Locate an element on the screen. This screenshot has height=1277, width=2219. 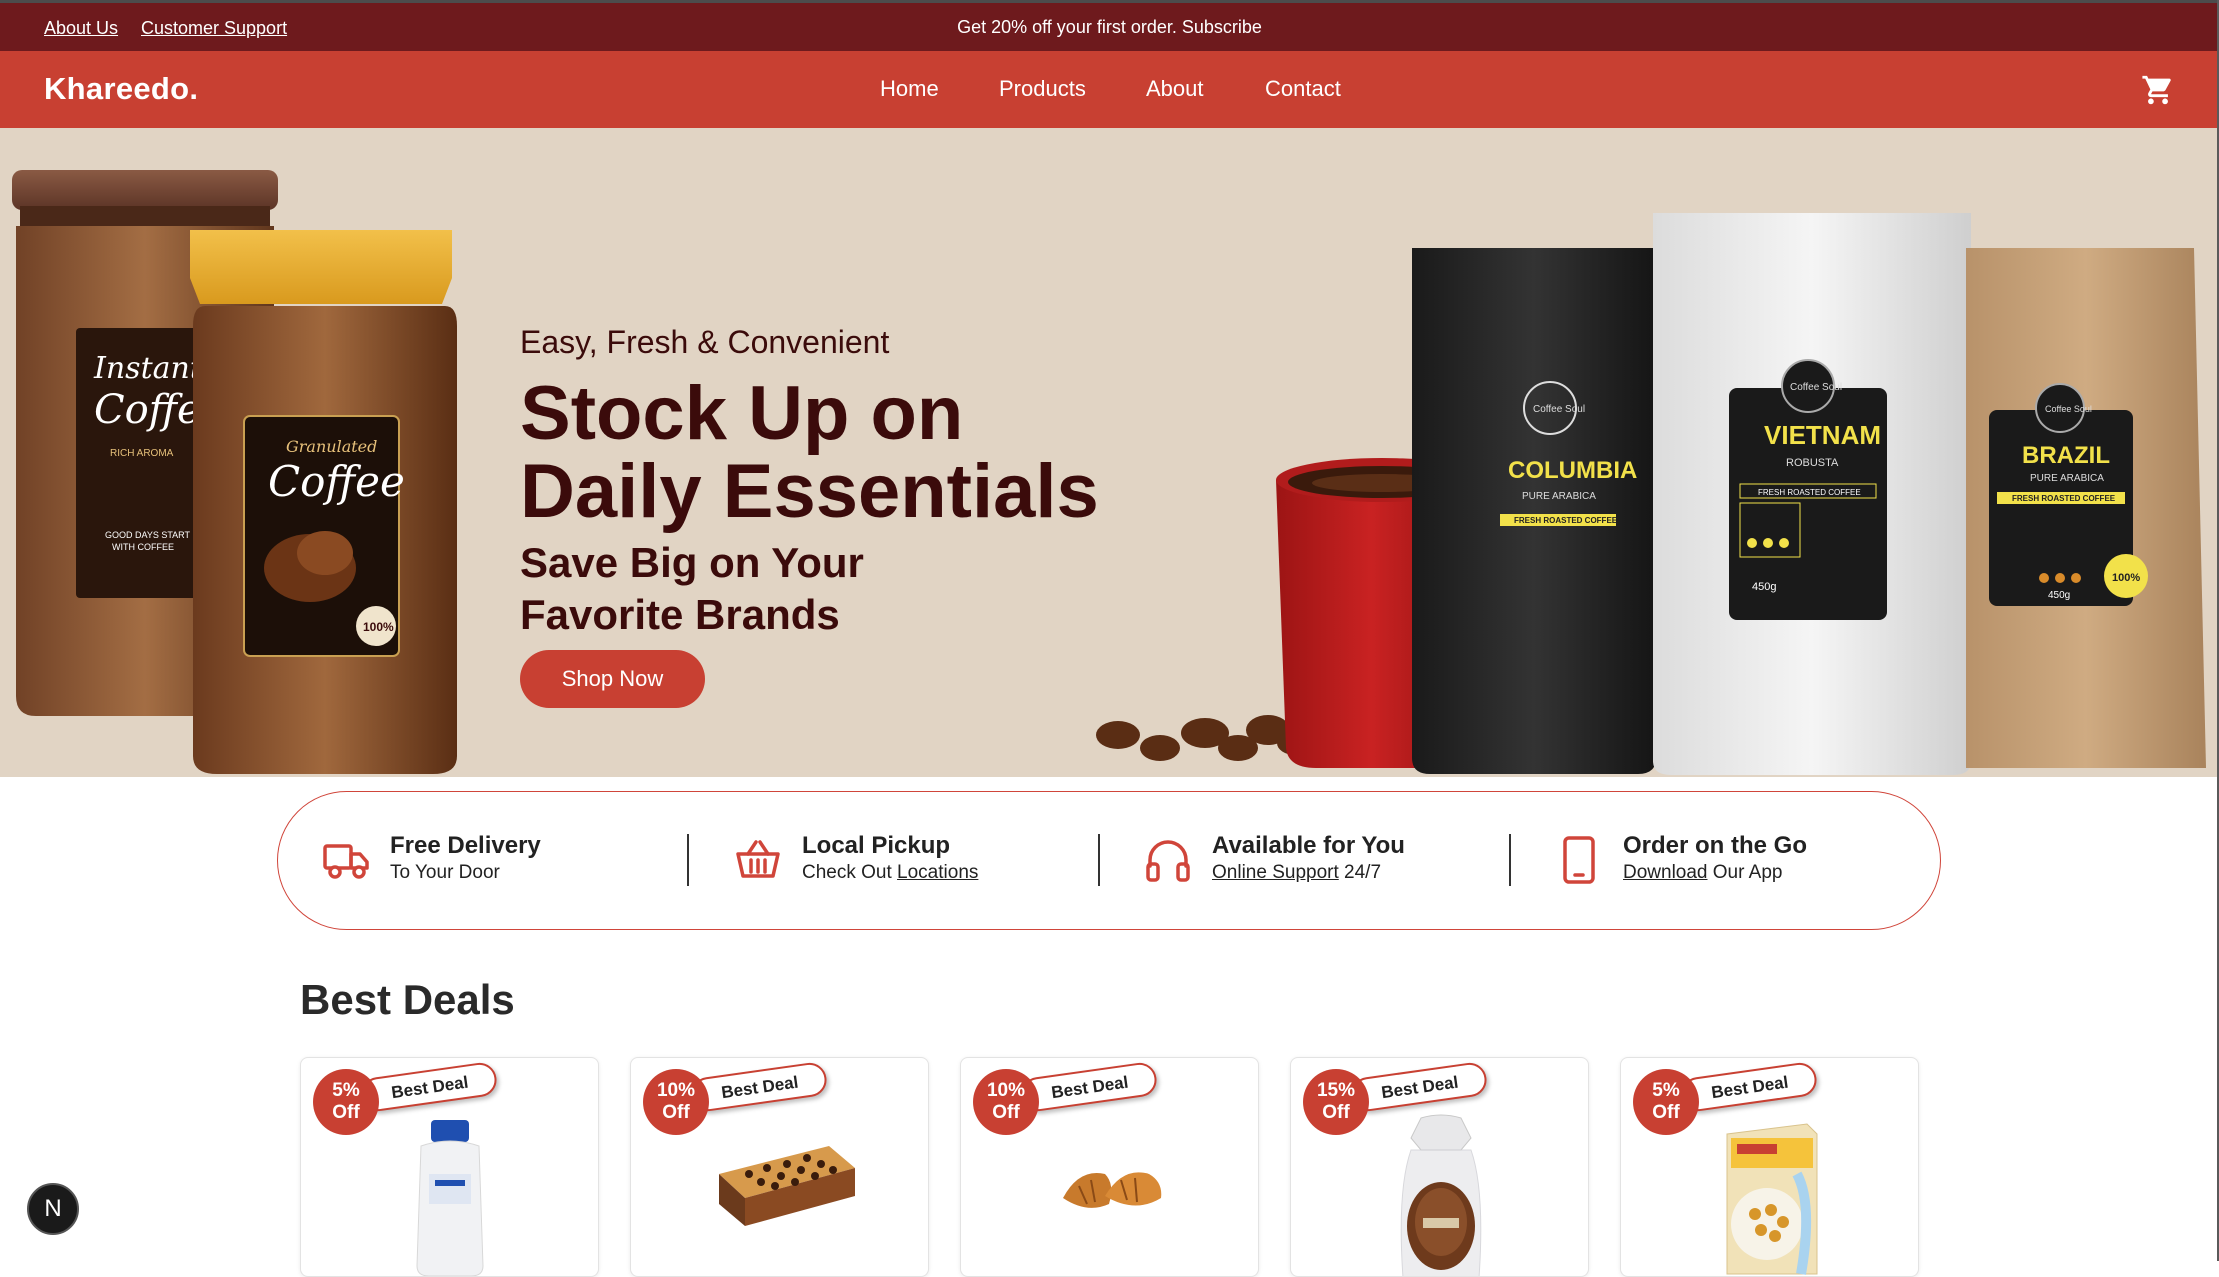
svg-text: Granulated is located at coordinates (331, 446).